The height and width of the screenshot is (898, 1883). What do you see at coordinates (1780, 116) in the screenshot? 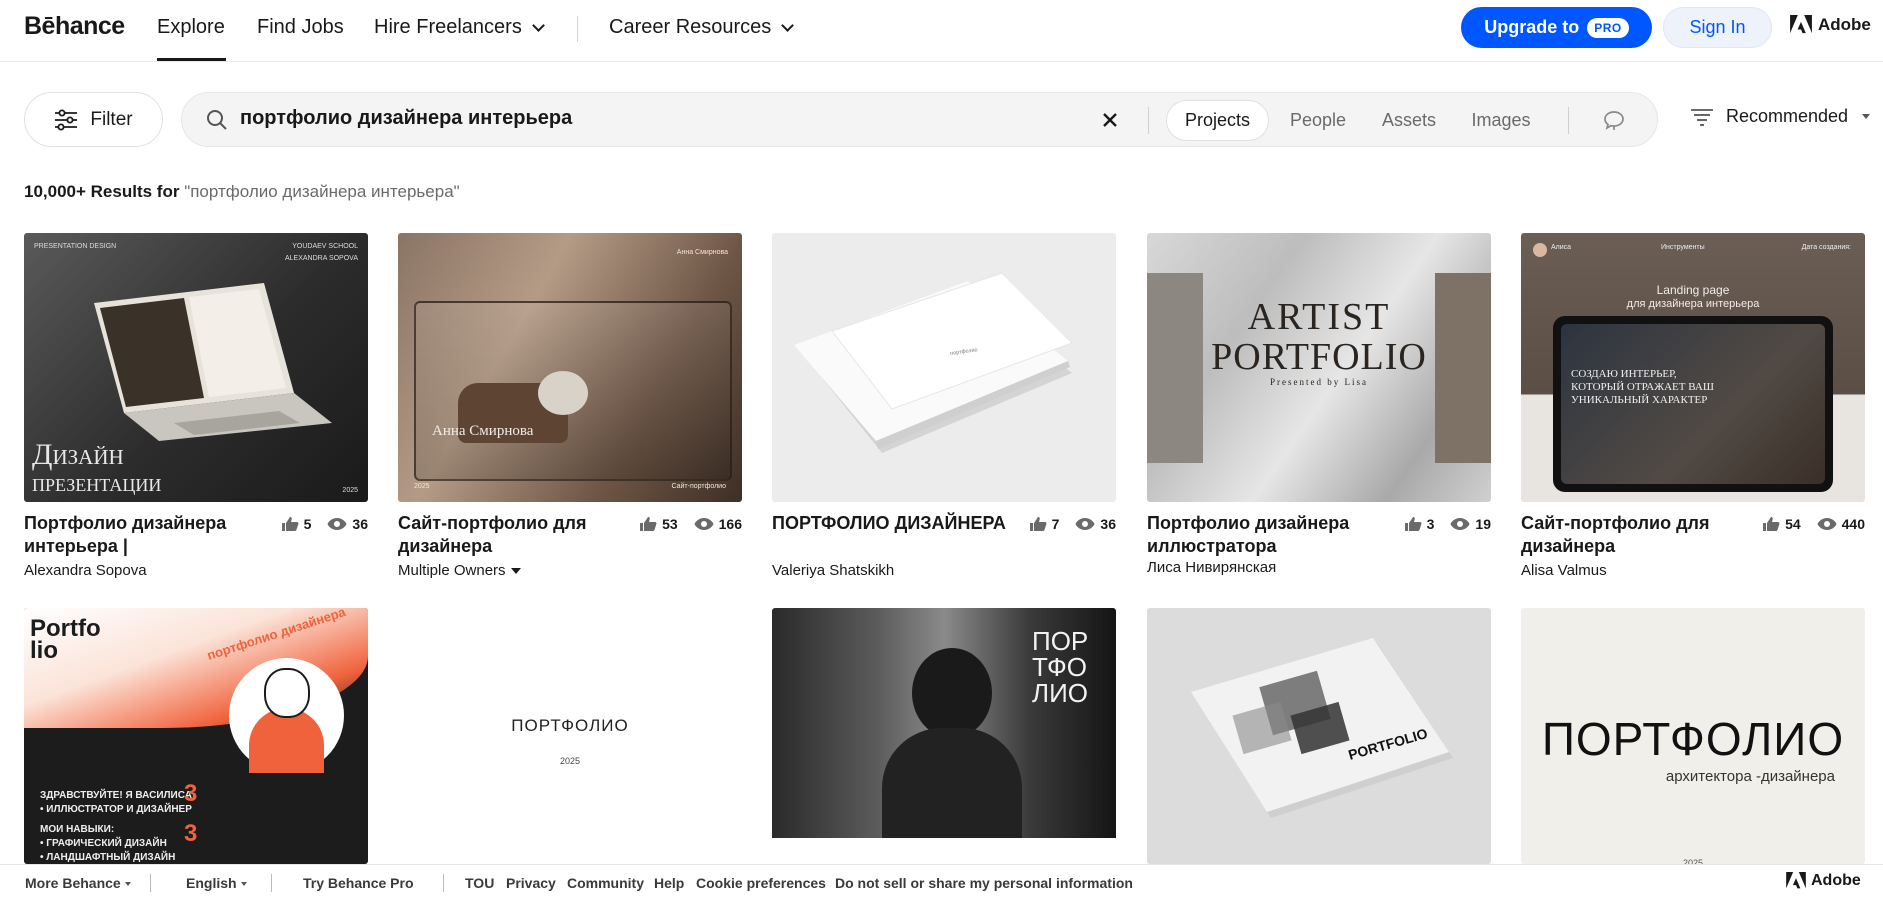
I see `sort-dropdown: Recommended` at bounding box center [1780, 116].